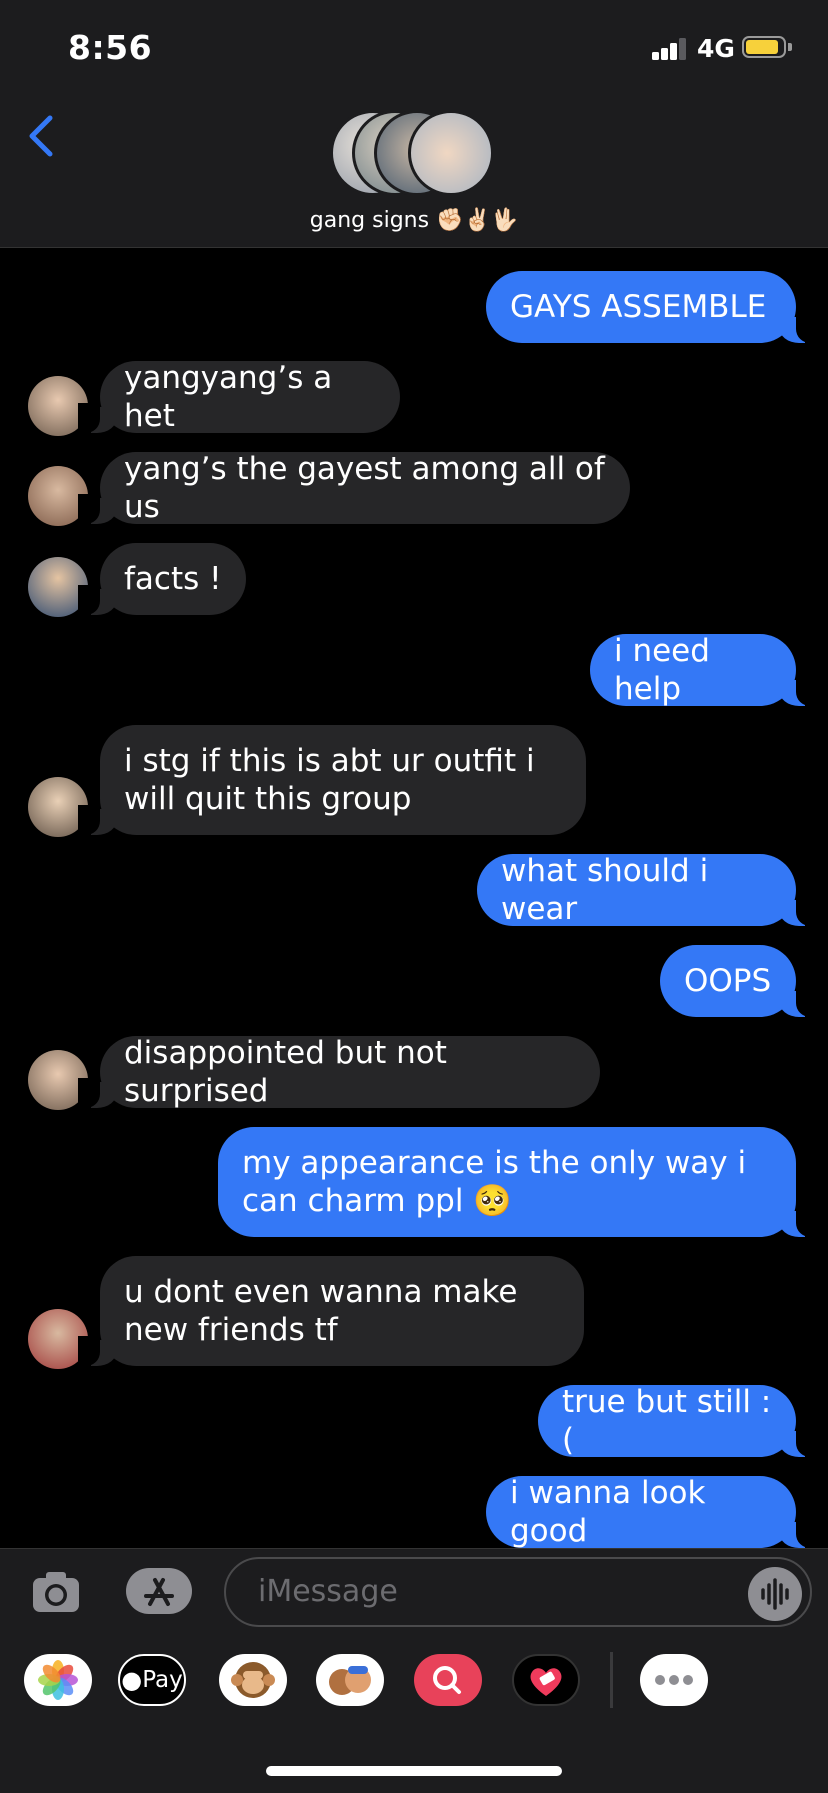  What do you see at coordinates (239, 397) in the screenshot?
I see `incoming-message: yangyang’s a het` at bounding box center [239, 397].